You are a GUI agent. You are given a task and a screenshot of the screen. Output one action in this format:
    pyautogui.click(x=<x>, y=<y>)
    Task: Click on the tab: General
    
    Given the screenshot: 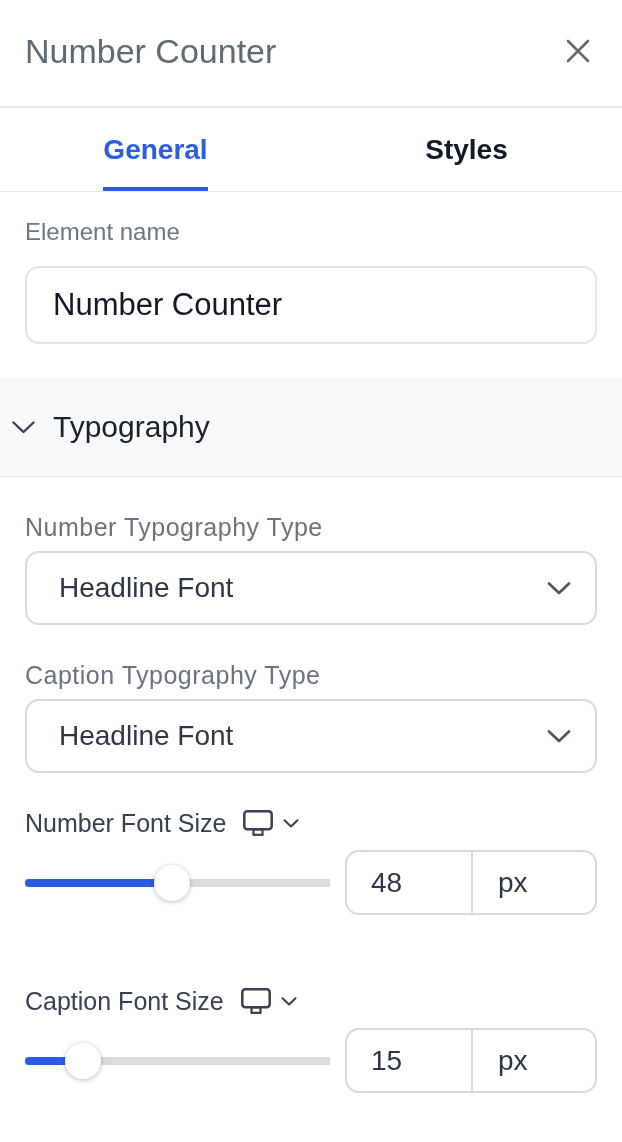 What is the action you would take?
    pyautogui.click(x=155, y=162)
    